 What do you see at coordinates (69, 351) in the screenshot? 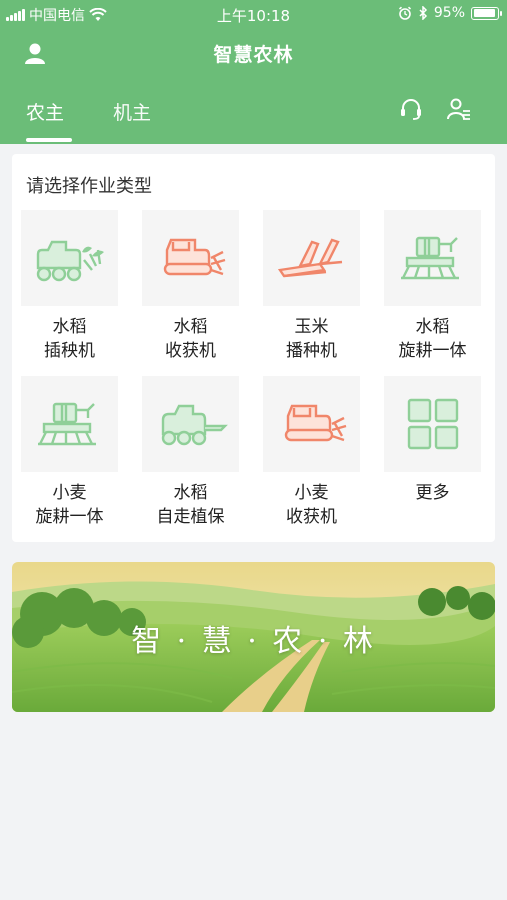
I see `work-item-machine: 插秧机` at bounding box center [69, 351].